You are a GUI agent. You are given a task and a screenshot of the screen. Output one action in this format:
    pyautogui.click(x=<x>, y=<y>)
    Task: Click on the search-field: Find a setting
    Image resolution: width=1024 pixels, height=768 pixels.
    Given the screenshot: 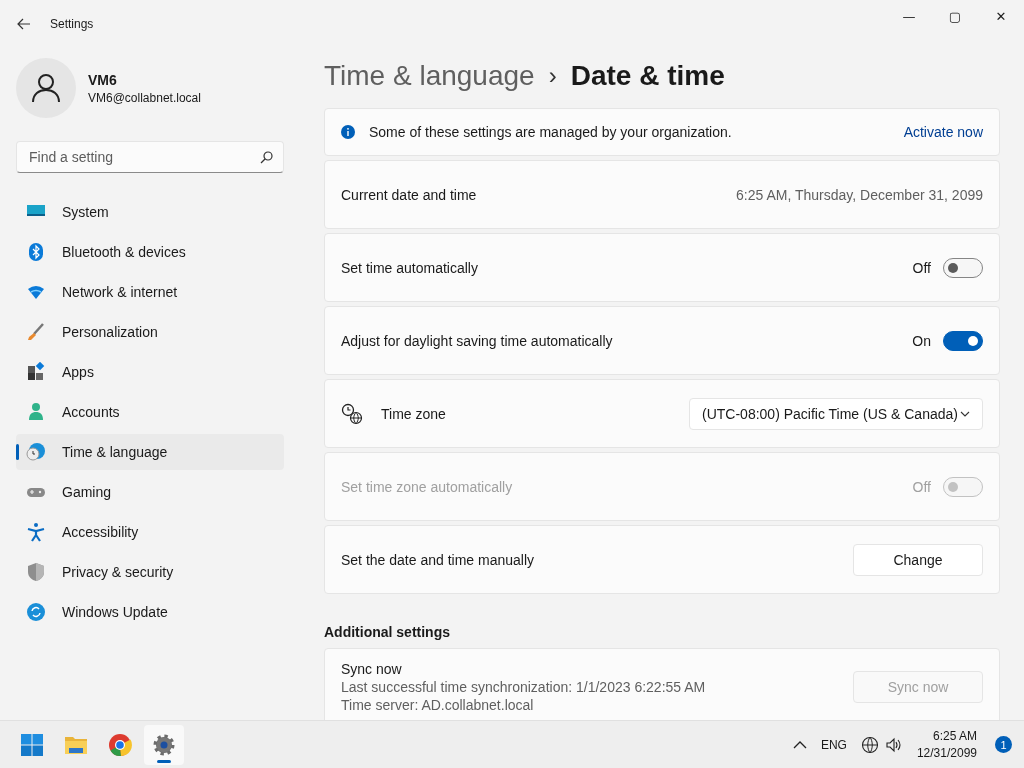 What is the action you would take?
    pyautogui.click(x=143, y=157)
    